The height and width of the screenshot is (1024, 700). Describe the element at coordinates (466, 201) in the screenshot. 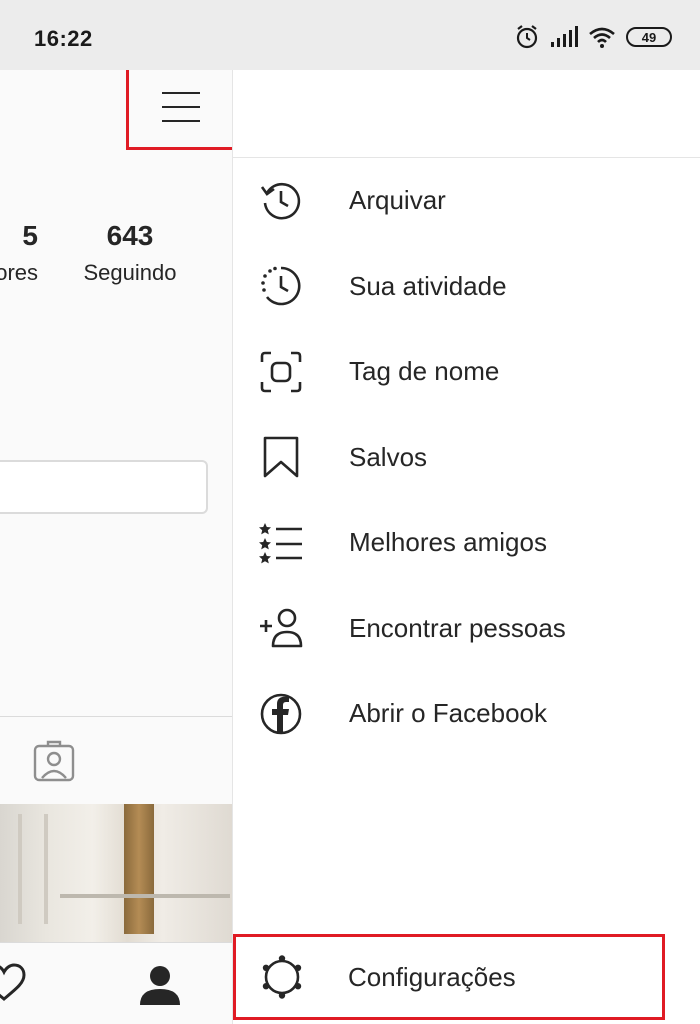

I see `menu-item-archive: Arquivar` at that location.